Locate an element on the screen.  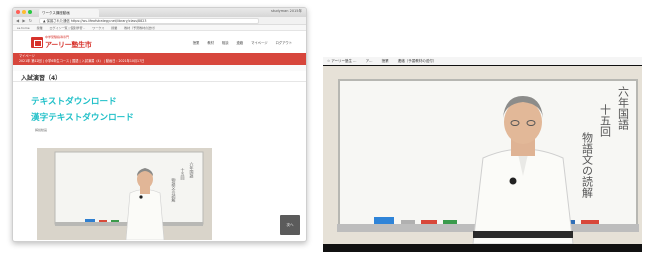
titlebar-user: studyman 2015年 is located at coordinates (286, 11).